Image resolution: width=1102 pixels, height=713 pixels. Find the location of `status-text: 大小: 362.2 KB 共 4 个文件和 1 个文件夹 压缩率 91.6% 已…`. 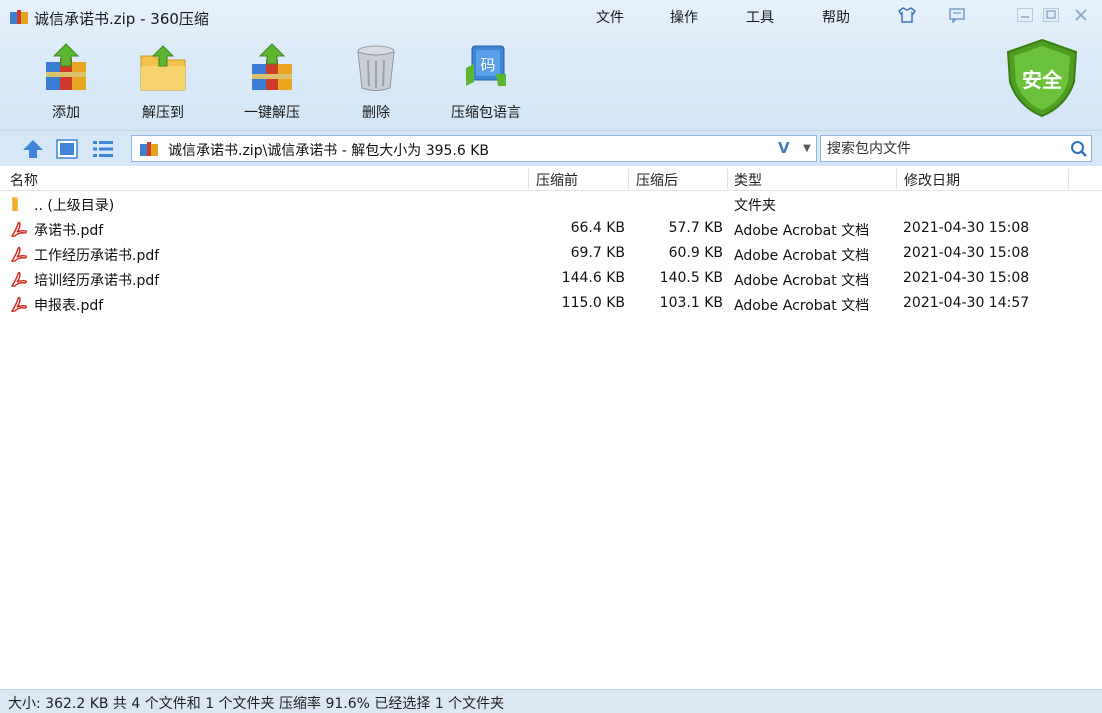

status-text: 大小: 362.2 KB 共 4 个文件和 1 个文件夹 压缩率 91.6% 已… is located at coordinates (256, 704).